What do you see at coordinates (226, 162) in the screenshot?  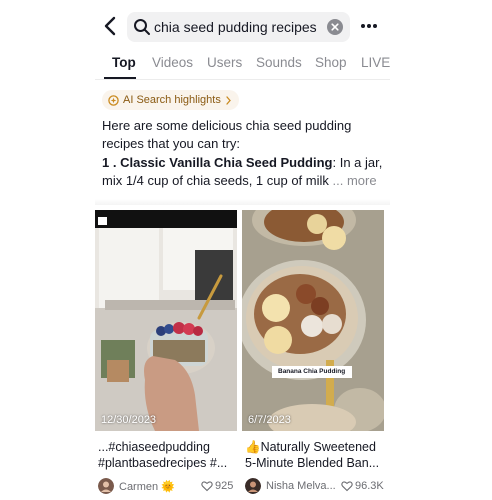 I see `list-item-title: Classic Vanilla Chia Seed Pudding` at bounding box center [226, 162].